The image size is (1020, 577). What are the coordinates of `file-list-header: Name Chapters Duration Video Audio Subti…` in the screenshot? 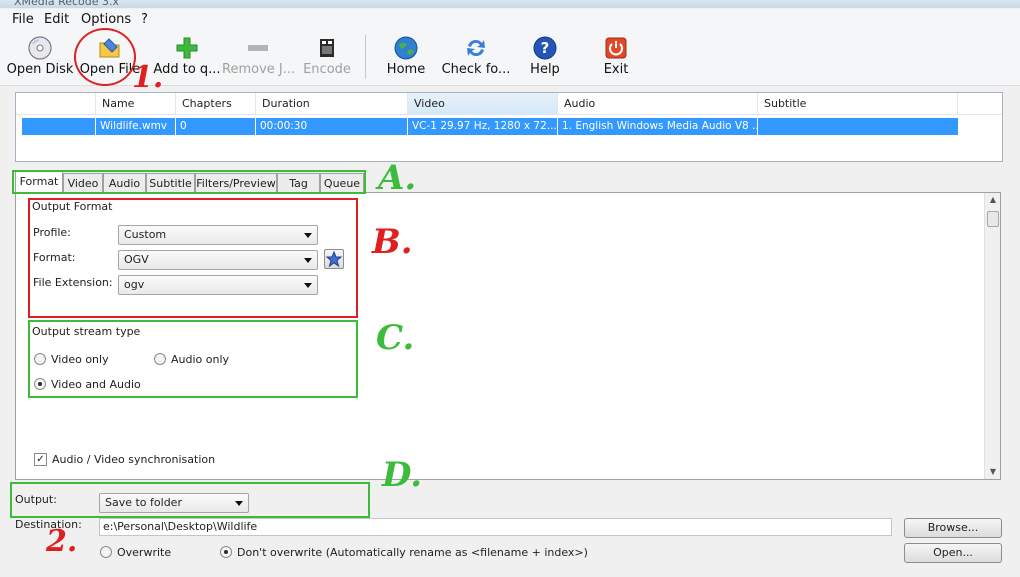 It's located at (509, 104).